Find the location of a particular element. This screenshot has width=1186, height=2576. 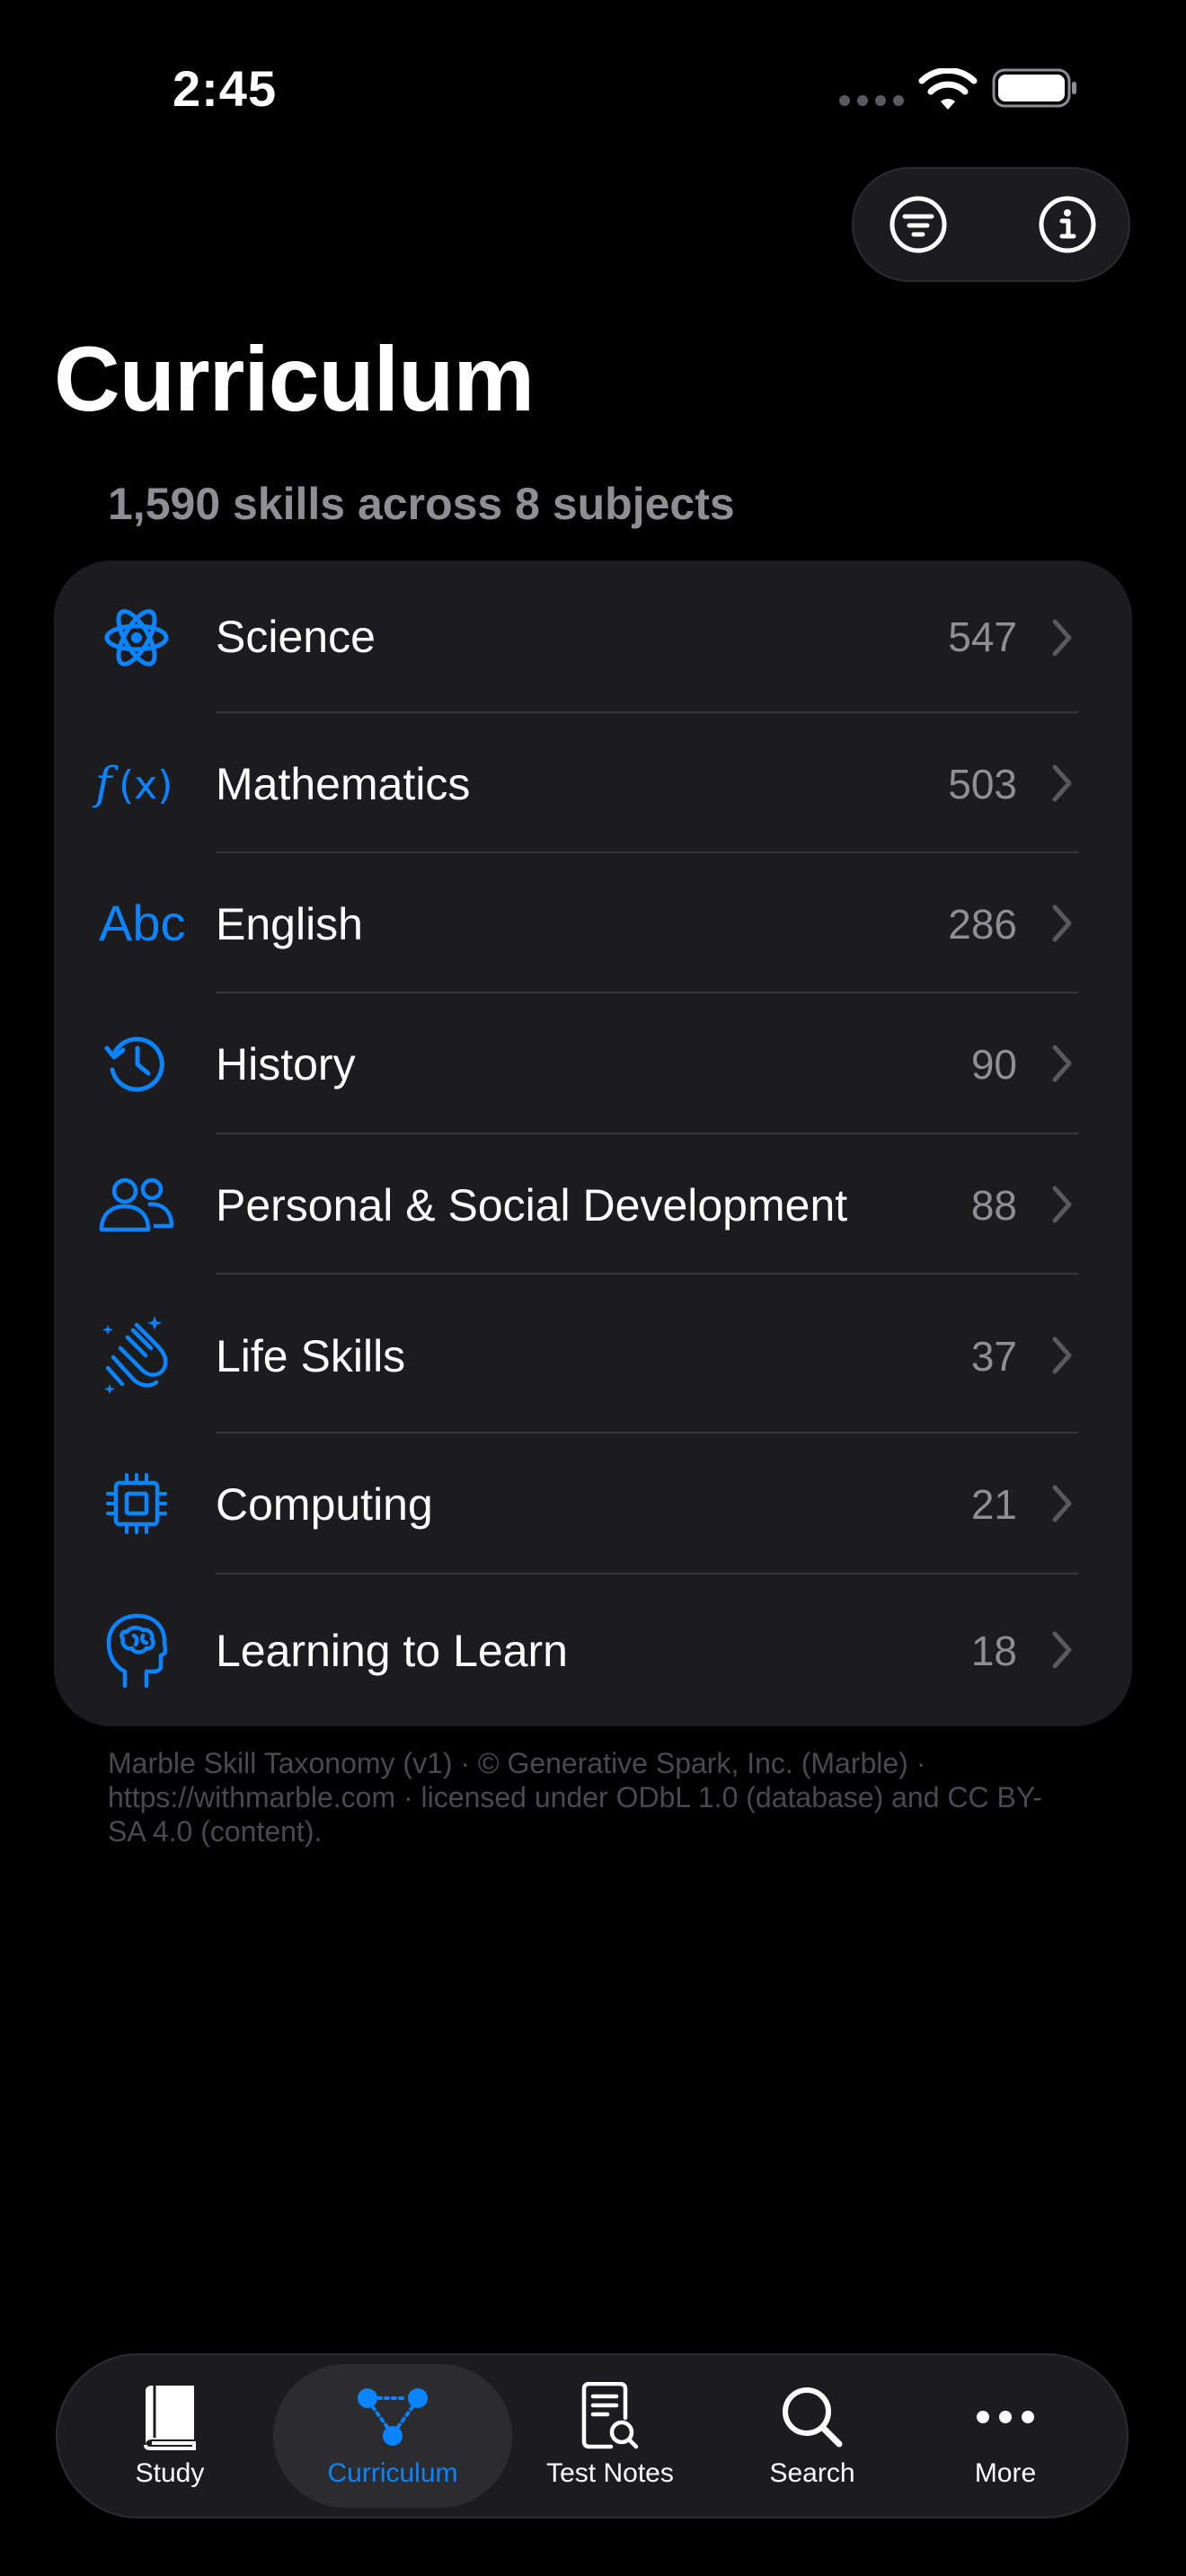

brain-head-icon is located at coordinates (136, 1651).